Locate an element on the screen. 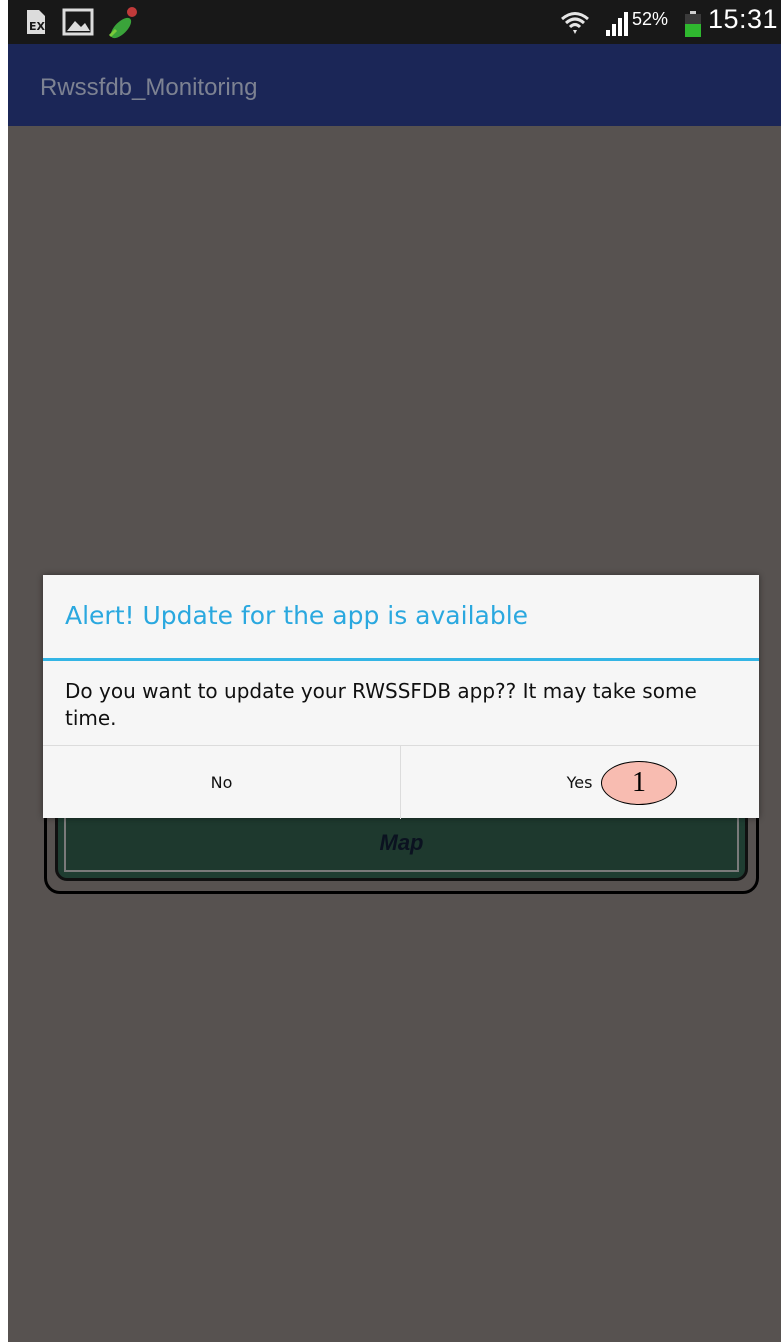 This screenshot has height=1342, width=781. yes-button: Yes is located at coordinates (579, 782).